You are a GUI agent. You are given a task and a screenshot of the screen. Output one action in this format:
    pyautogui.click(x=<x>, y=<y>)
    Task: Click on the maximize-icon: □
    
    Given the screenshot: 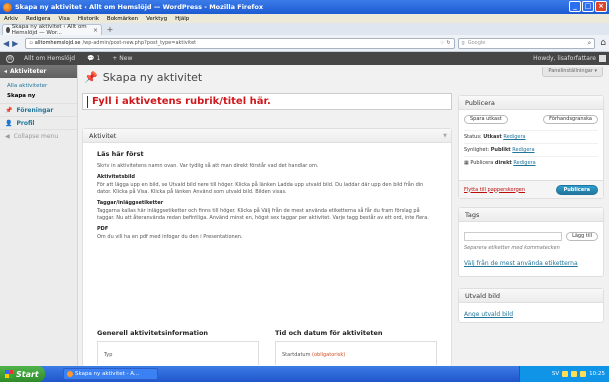 What is the action you would take?
    pyautogui.click(x=588, y=6)
    